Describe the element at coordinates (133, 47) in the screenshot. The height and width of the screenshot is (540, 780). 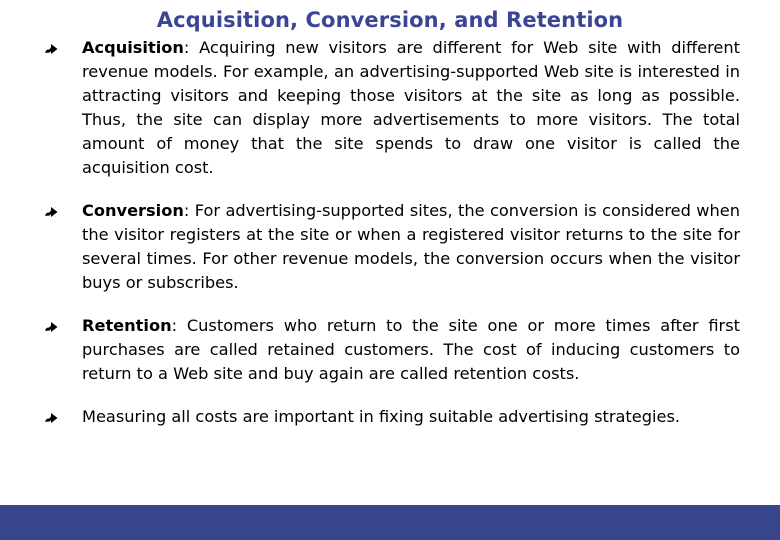
I see `list-item-term: Acquisition` at that location.